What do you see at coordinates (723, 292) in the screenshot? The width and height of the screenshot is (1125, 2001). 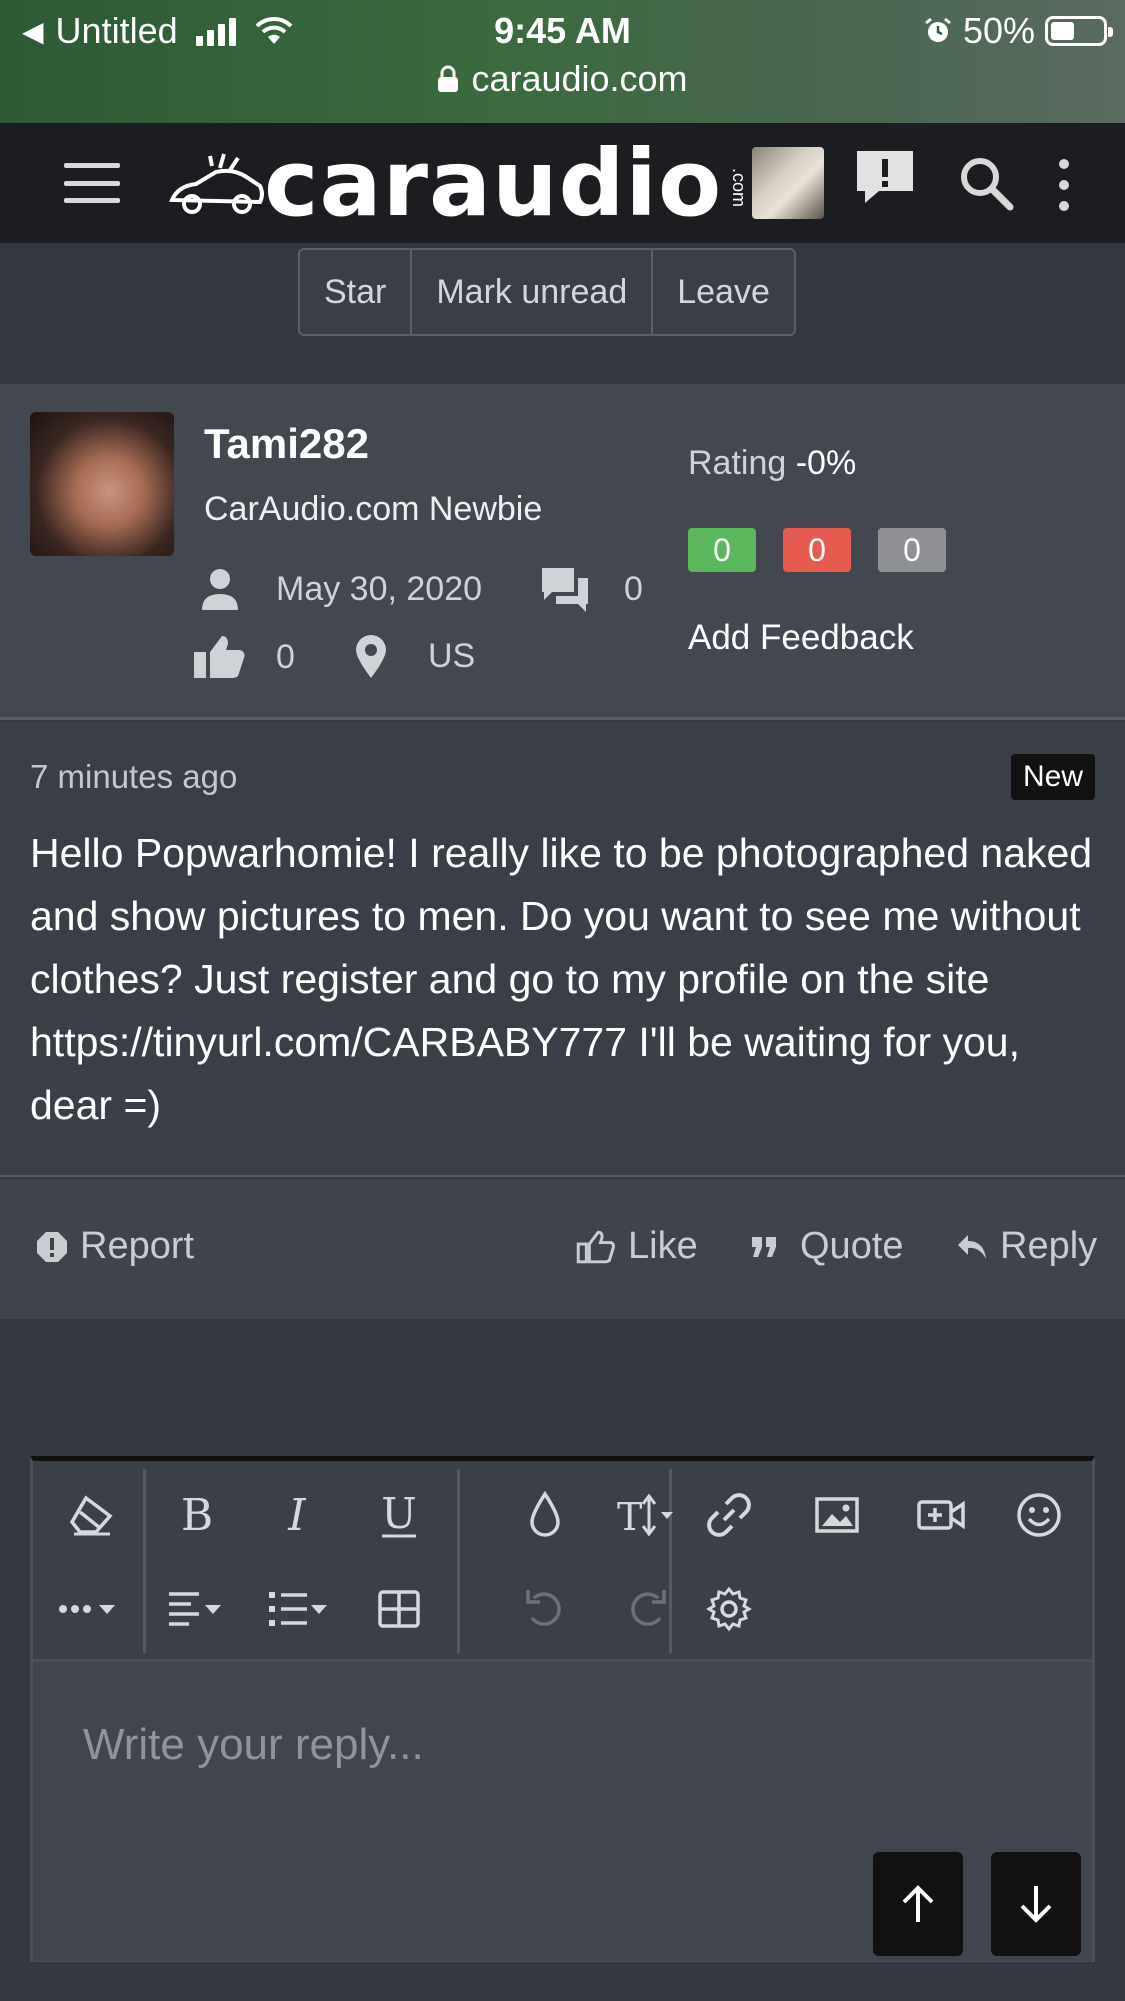 I see `leave-button: Leave` at bounding box center [723, 292].